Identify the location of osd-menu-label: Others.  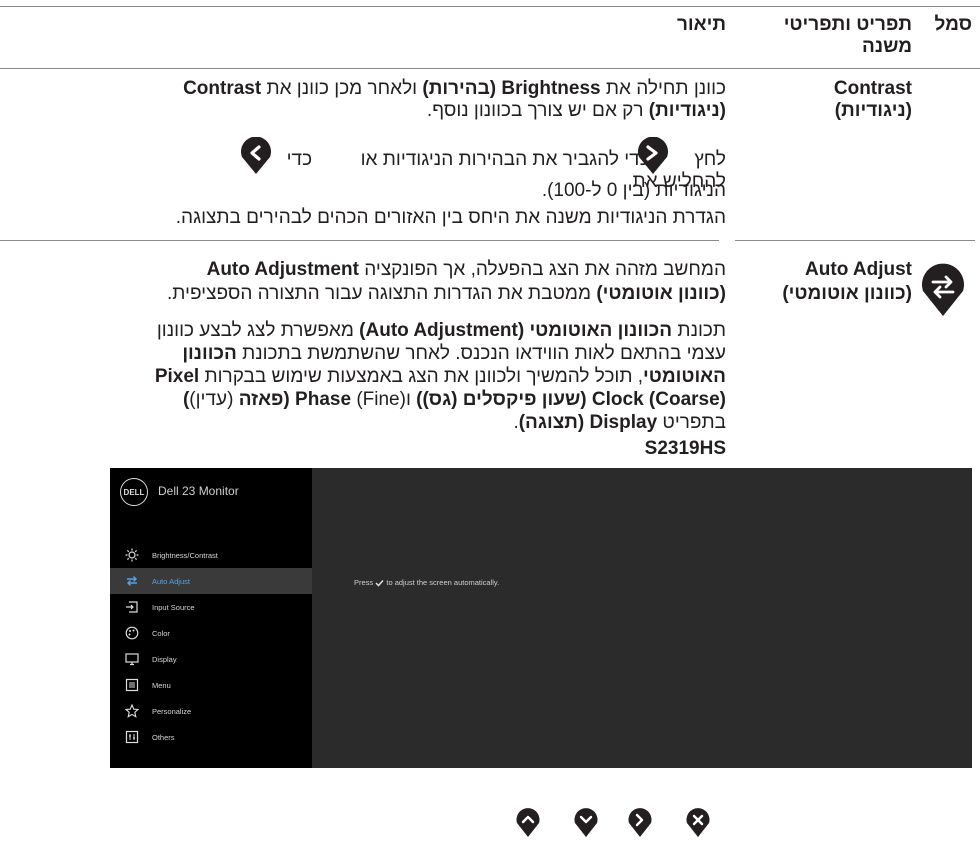
(163, 737).